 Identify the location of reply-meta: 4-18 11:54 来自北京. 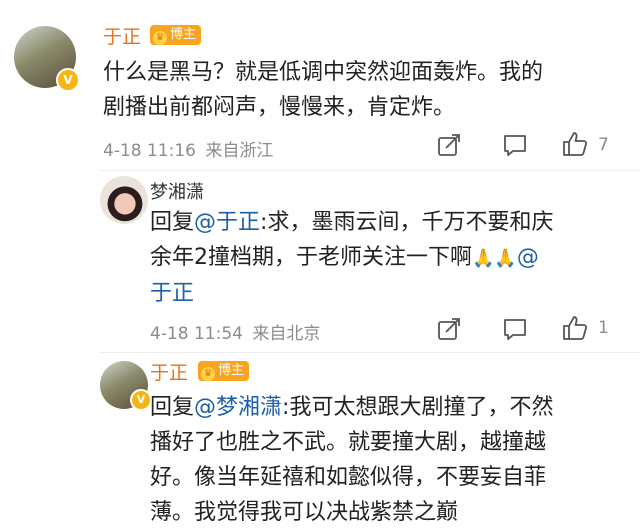
(235, 331).